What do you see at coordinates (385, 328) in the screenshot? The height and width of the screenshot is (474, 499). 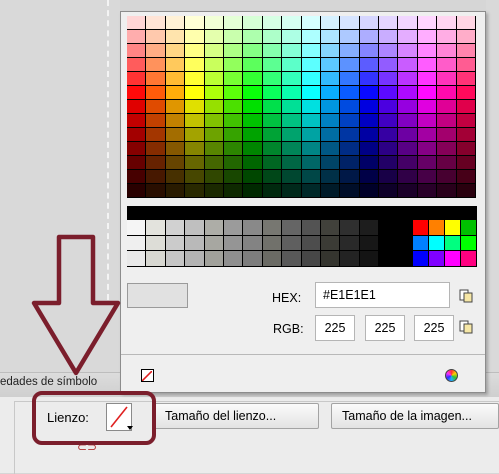 I see `rgb-green-input: 225` at bounding box center [385, 328].